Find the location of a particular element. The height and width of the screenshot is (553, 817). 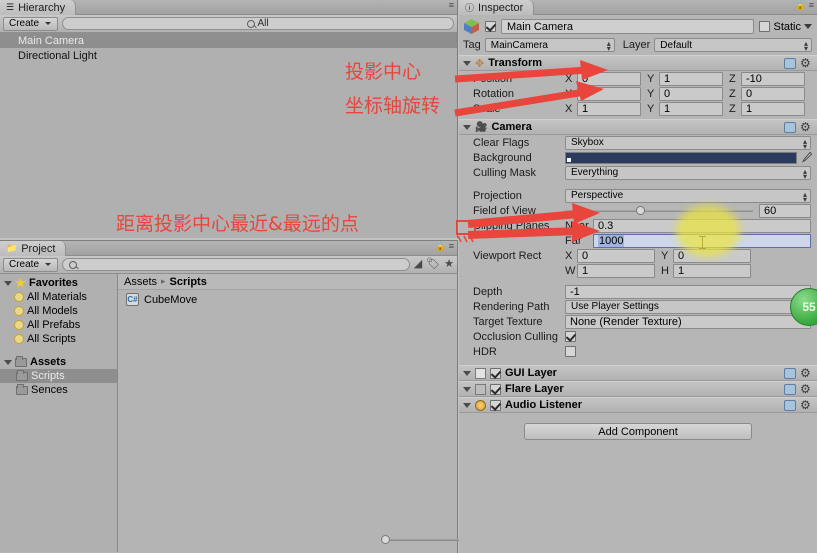

gui-layer-enabled-checkbox is located at coordinates (495, 373).